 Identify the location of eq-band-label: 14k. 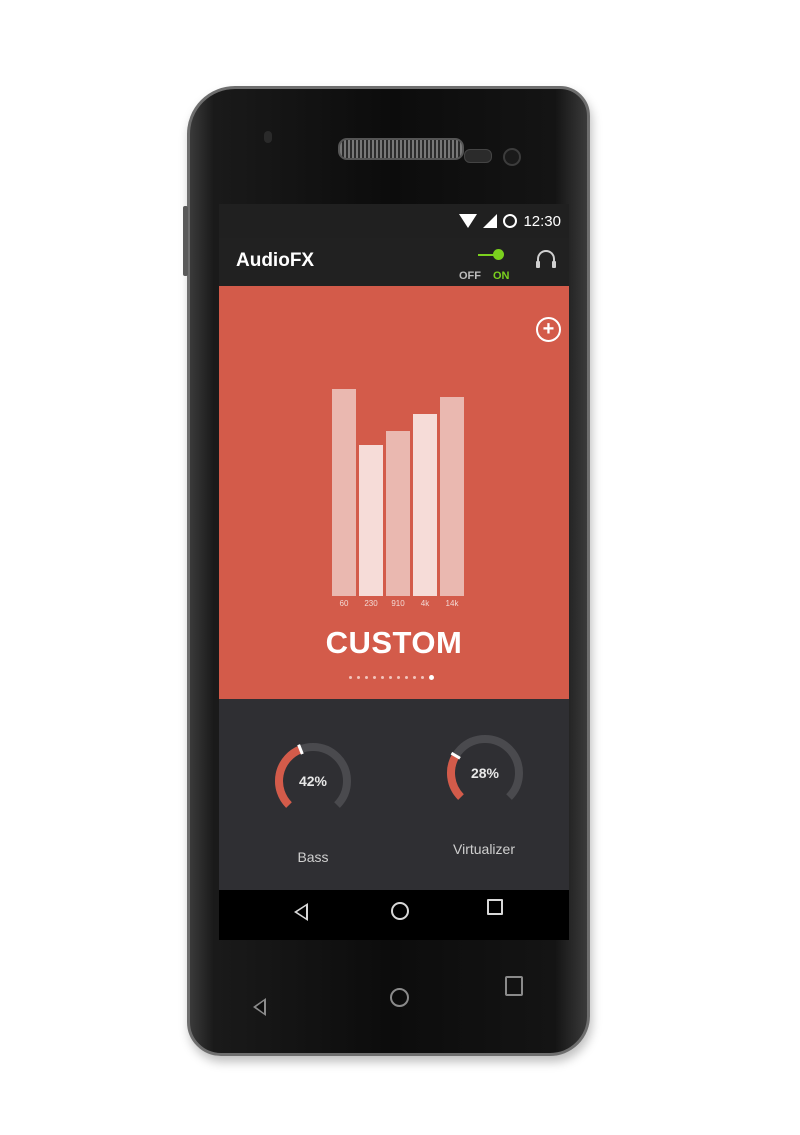
(452, 603).